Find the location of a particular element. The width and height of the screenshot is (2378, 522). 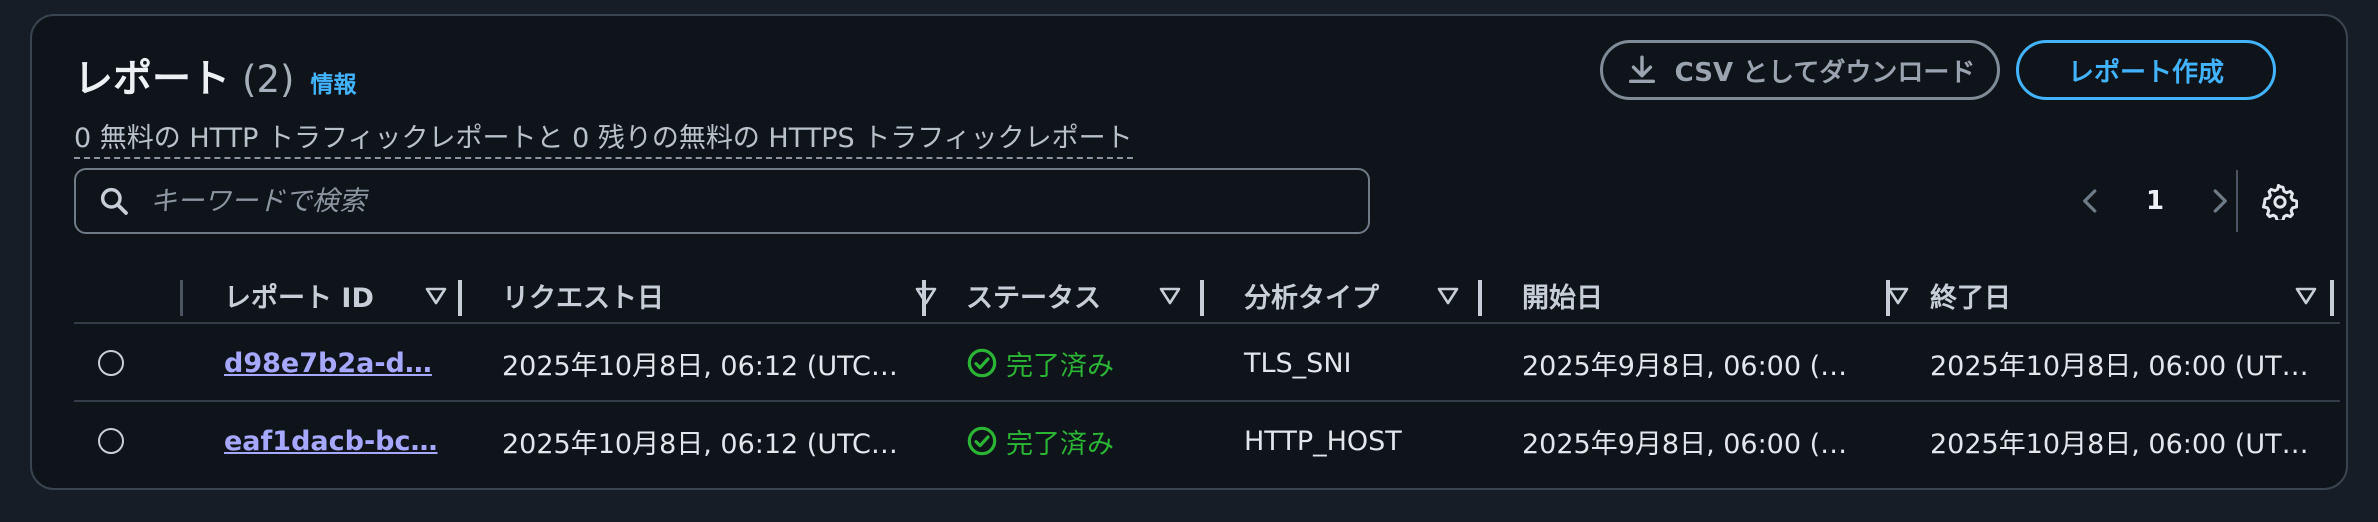

table-header: レポート ID リクエスト日 ステータス 分析タイプ 開始日 終了日 is located at coordinates (1207, 295).